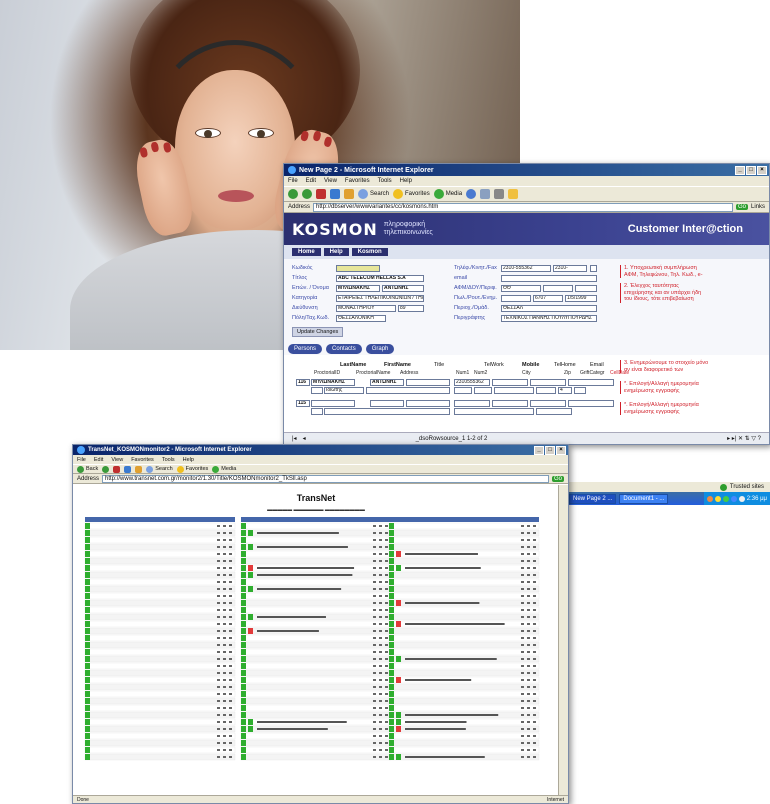  What do you see at coordinates (549, 278) in the screenshot?
I see `email-field` at bounding box center [549, 278].